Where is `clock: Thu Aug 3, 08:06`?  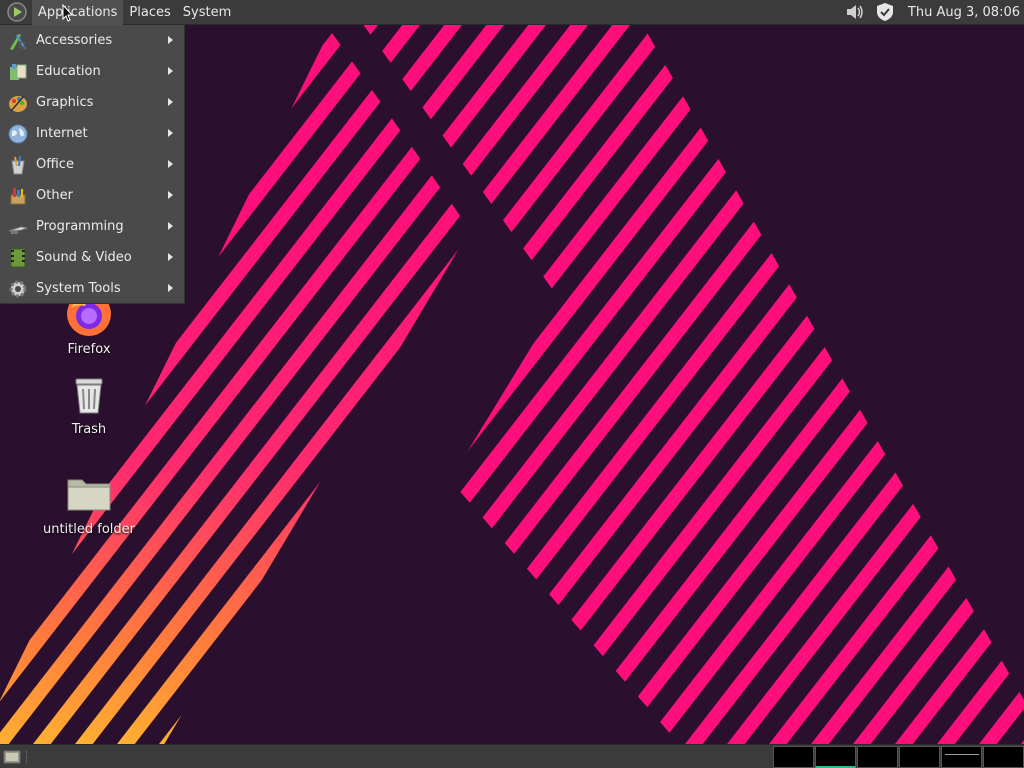 clock: Thu Aug 3, 08:06 is located at coordinates (962, 12).